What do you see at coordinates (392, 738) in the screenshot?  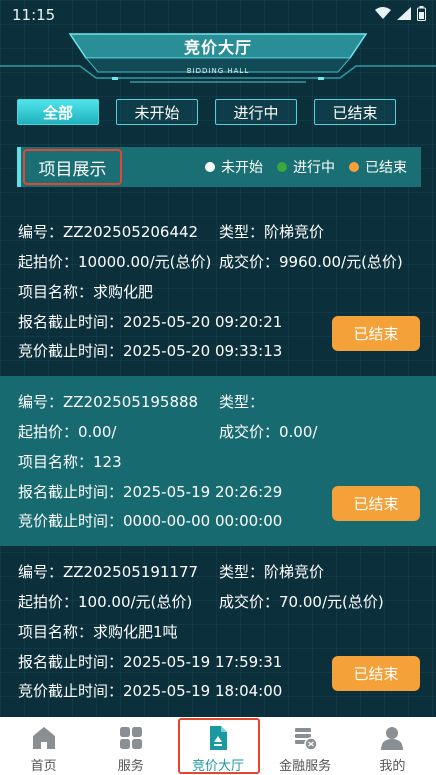 I see `user-icon` at bounding box center [392, 738].